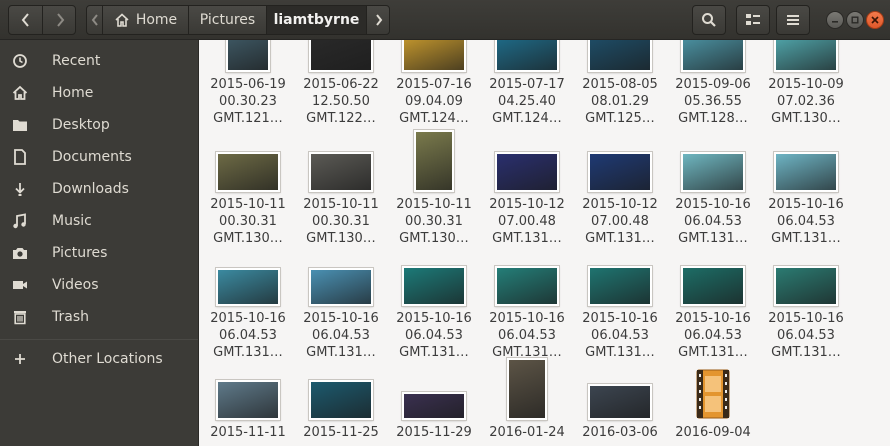  What do you see at coordinates (855, 20) in the screenshot?
I see `maximize-window-button` at bounding box center [855, 20].